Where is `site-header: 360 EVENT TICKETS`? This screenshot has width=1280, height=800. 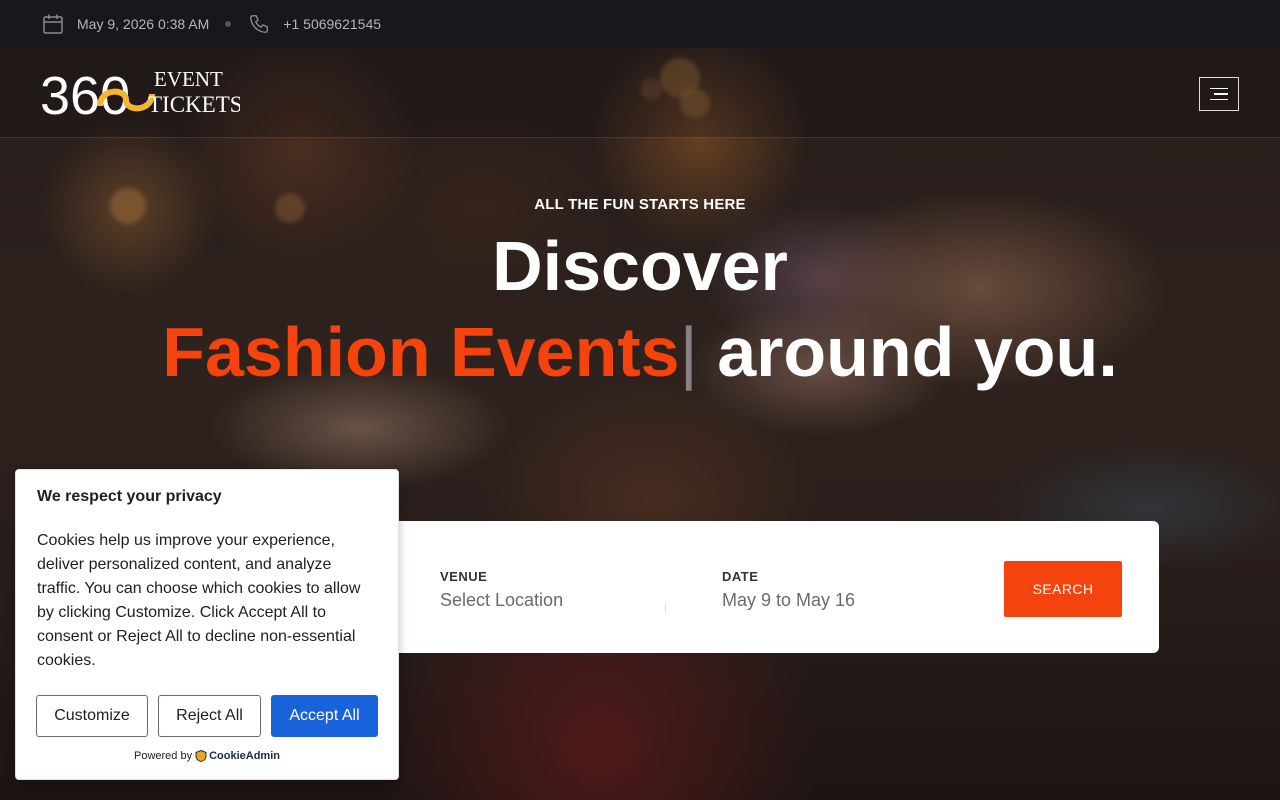
site-header: 360 EVENT TICKETS is located at coordinates (640, 93).